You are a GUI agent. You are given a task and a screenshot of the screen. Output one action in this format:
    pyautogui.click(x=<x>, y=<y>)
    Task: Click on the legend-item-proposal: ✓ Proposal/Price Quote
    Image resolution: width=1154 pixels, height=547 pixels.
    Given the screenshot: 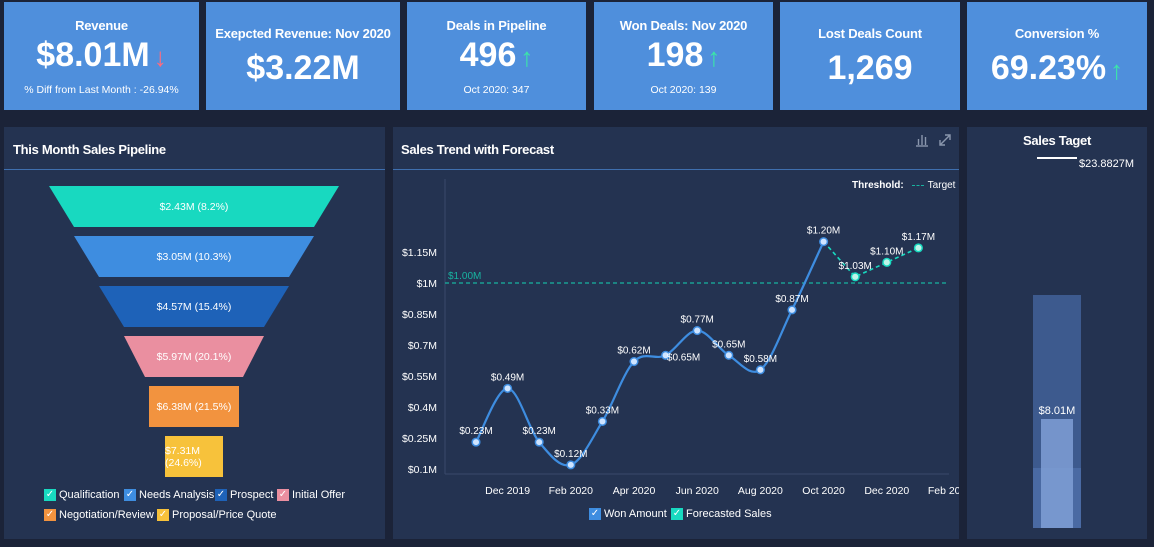 What is the action you would take?
    pyautogui.click(x=217, y=515)
    